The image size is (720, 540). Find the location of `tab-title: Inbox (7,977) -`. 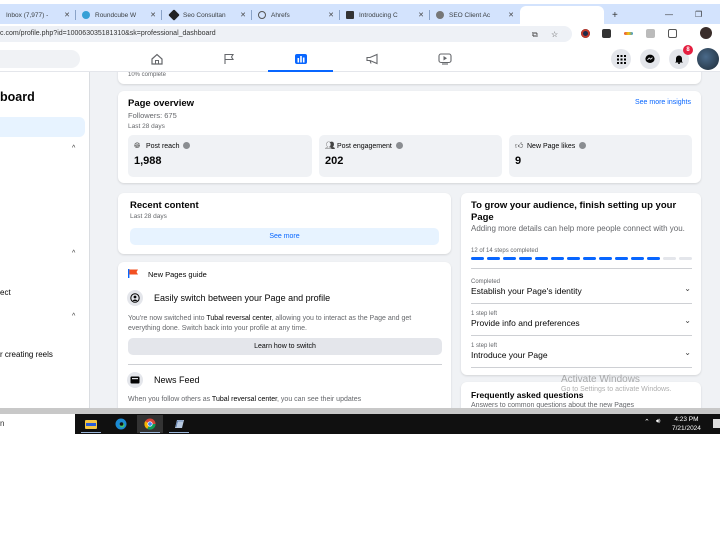

tab-title: Inbox (7,977) - is located at coordinates (27, 15).